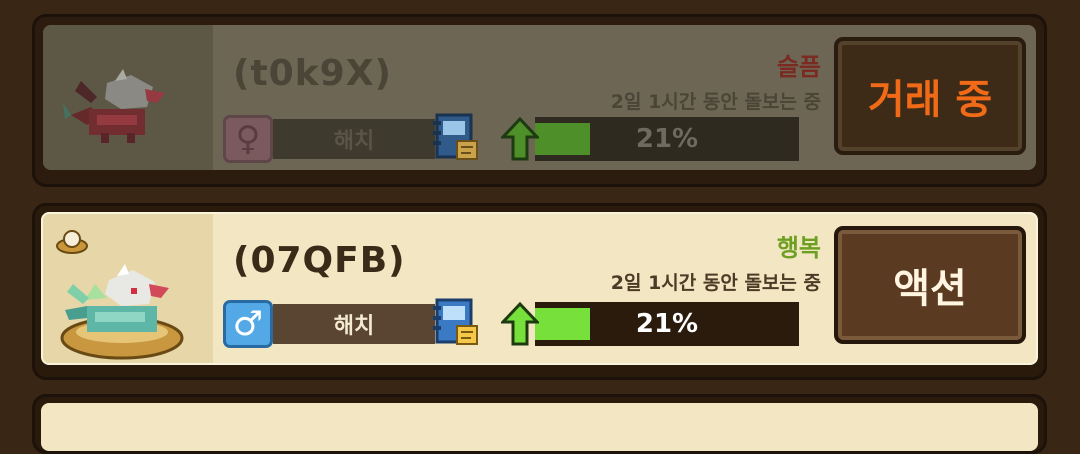 The image size is (1080, 454). Describe the element at coordinates (798, 67) in the screenshot. I see `pet-mood: 슬픔` at that location.